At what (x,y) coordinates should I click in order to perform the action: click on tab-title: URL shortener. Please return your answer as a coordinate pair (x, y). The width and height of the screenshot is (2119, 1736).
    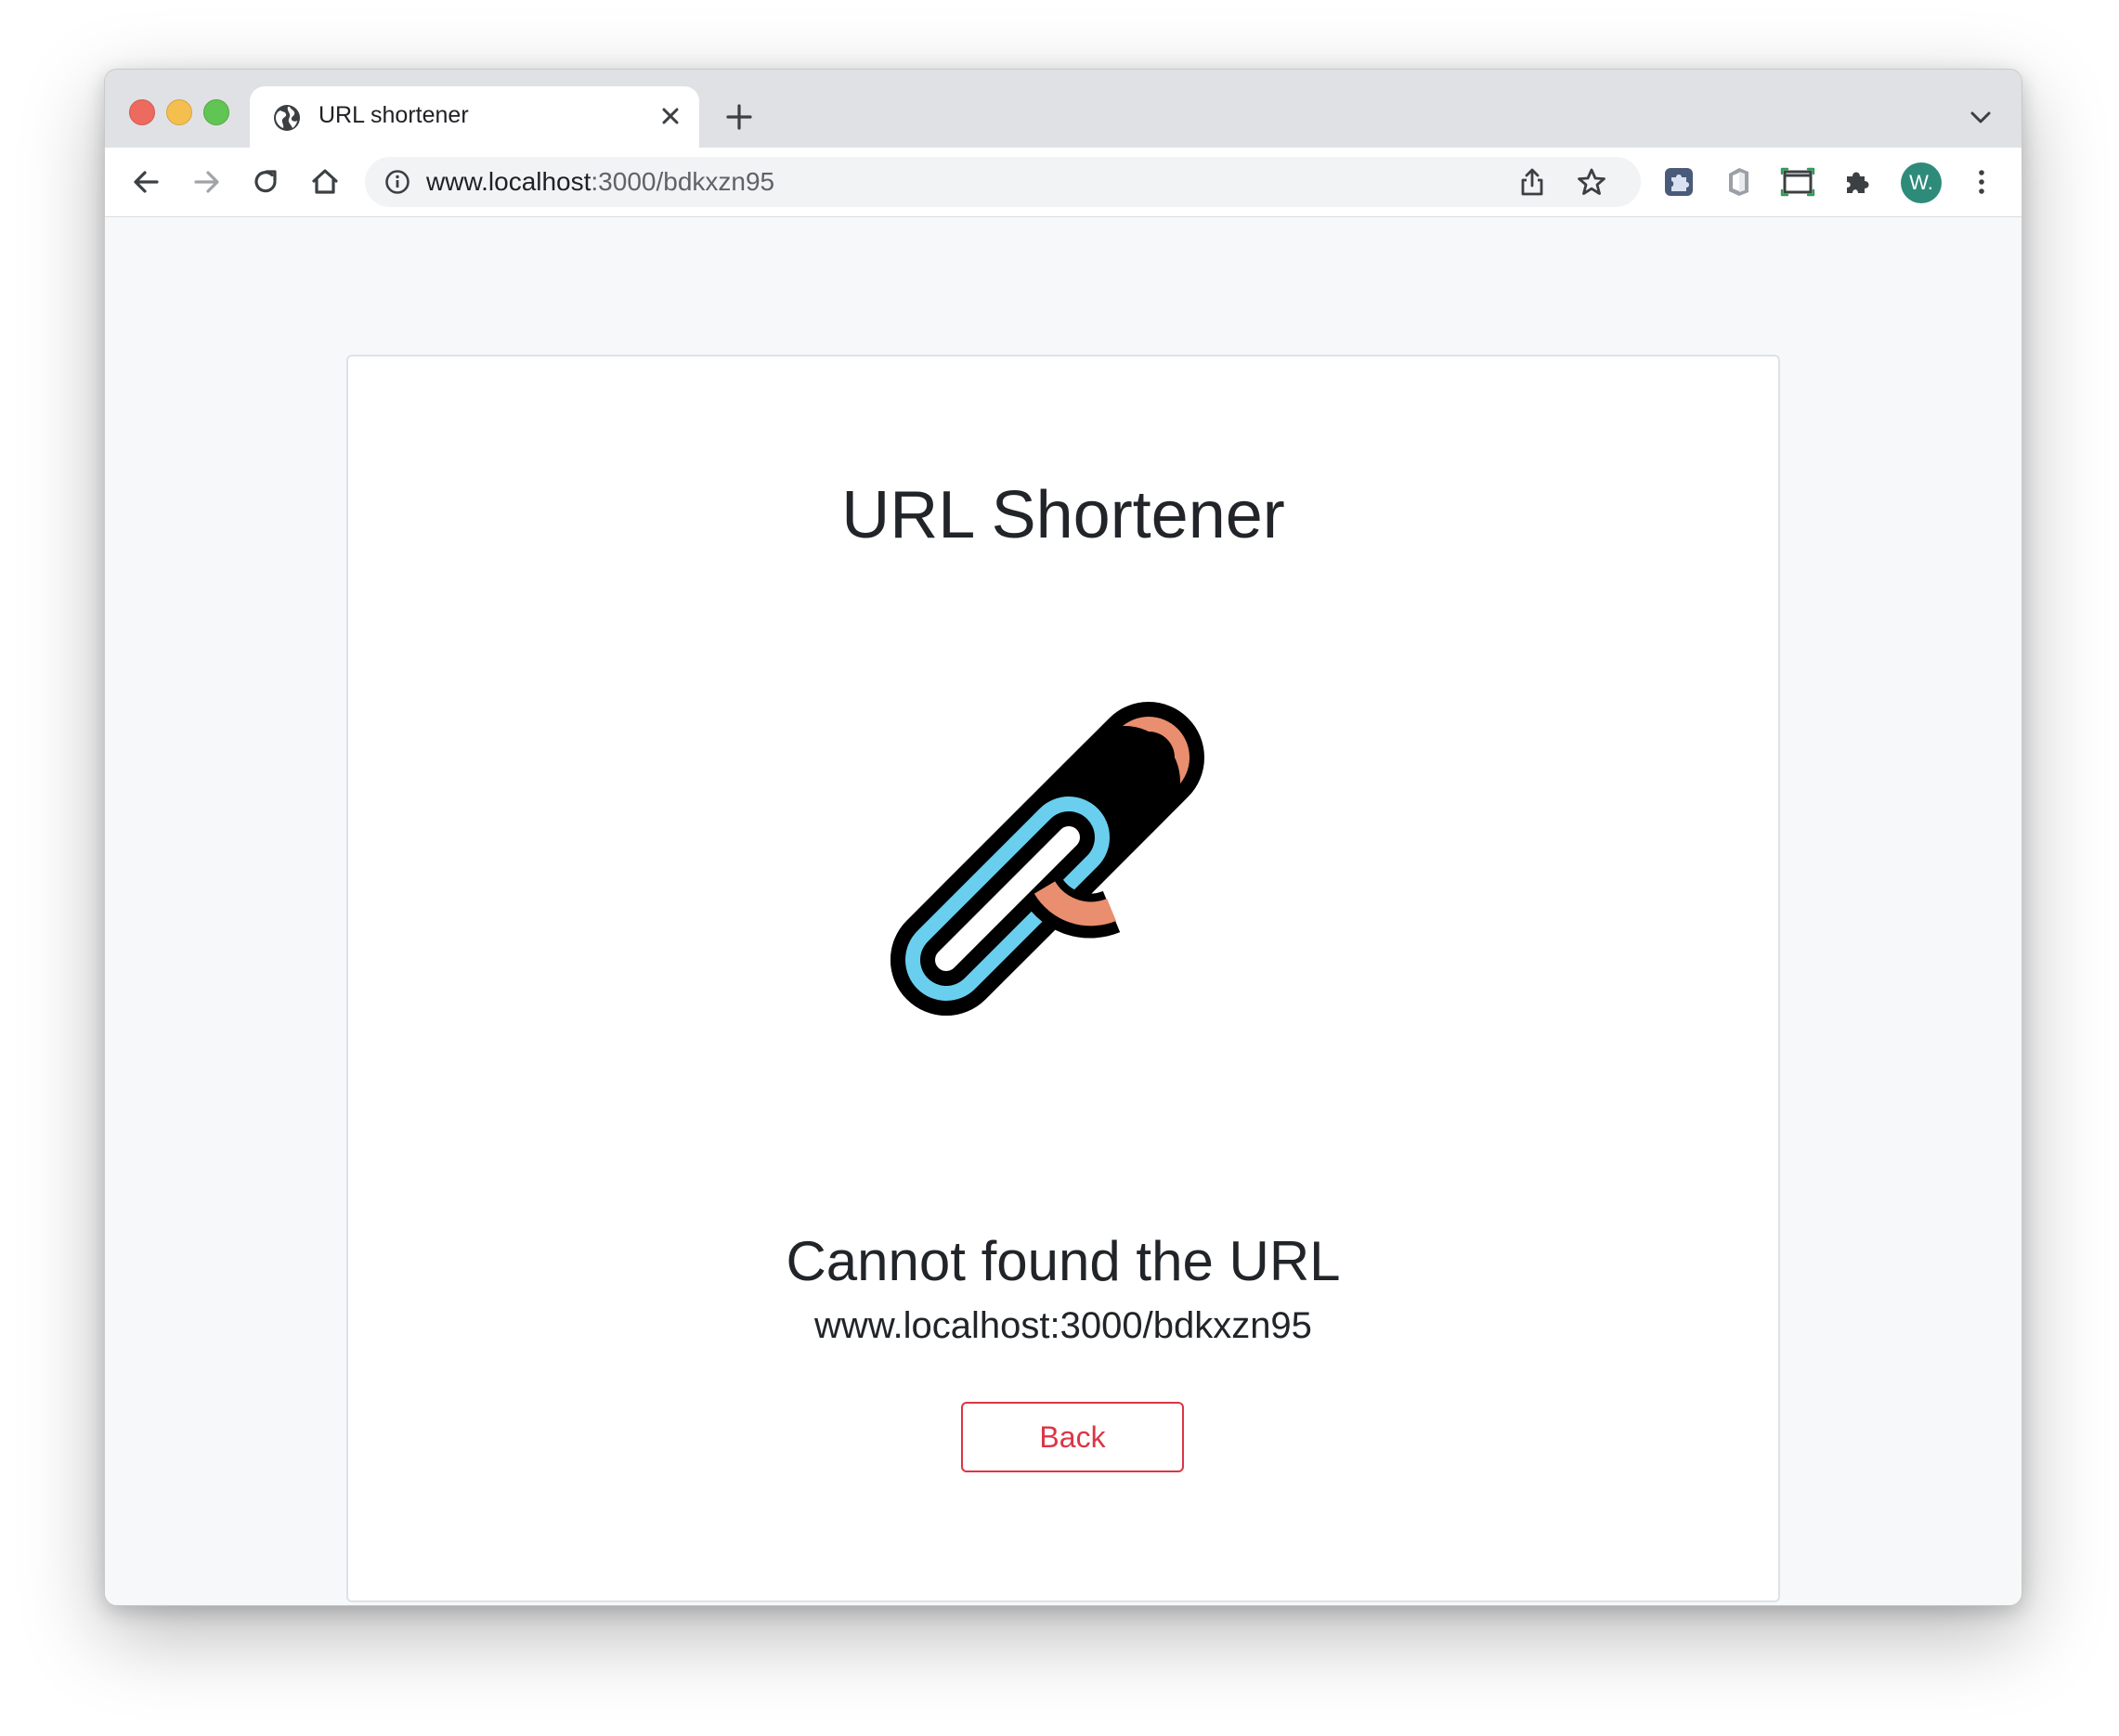
    Looking at the image, I should click on (393, 115).